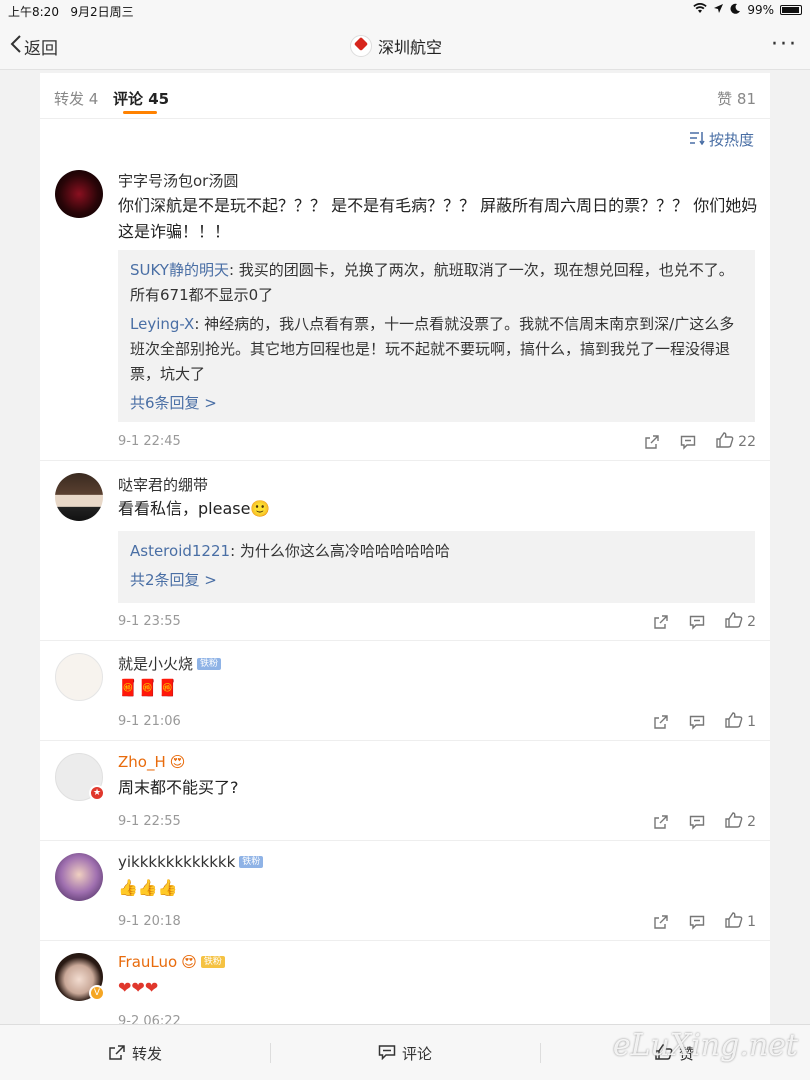  I want to click on reply-author: Leying-X, so click(162, 324).